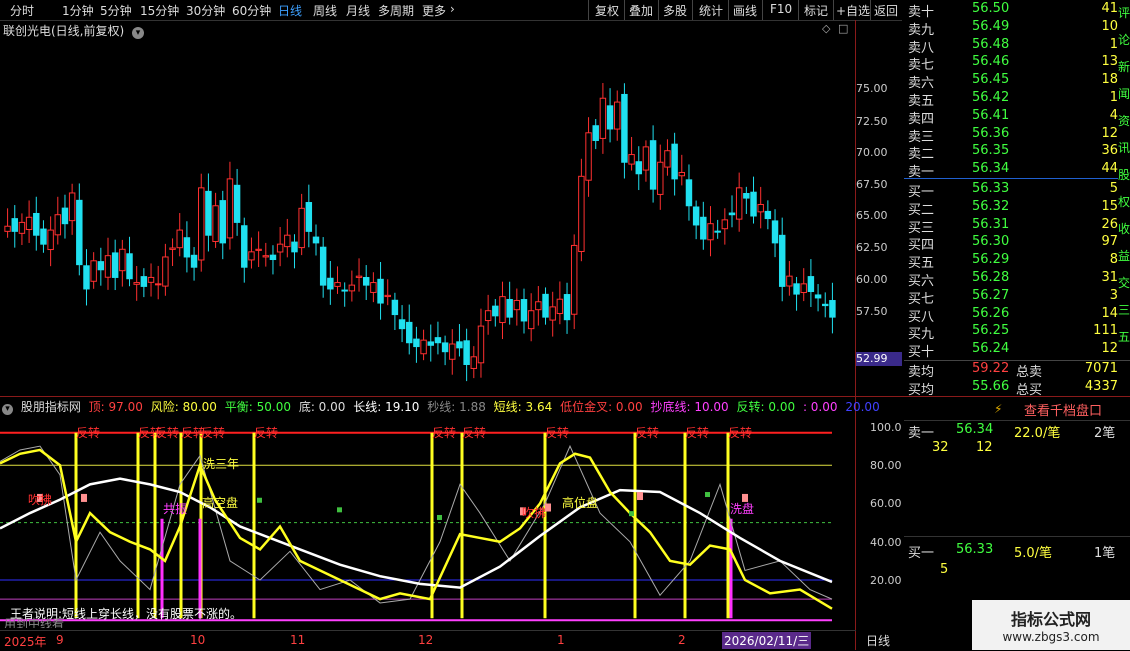 This screenshot has width=1130, height=651. Describe the element at coordinates (396, 10) in the screenshot. I see `tab-multi-period: 多周期` at that location.